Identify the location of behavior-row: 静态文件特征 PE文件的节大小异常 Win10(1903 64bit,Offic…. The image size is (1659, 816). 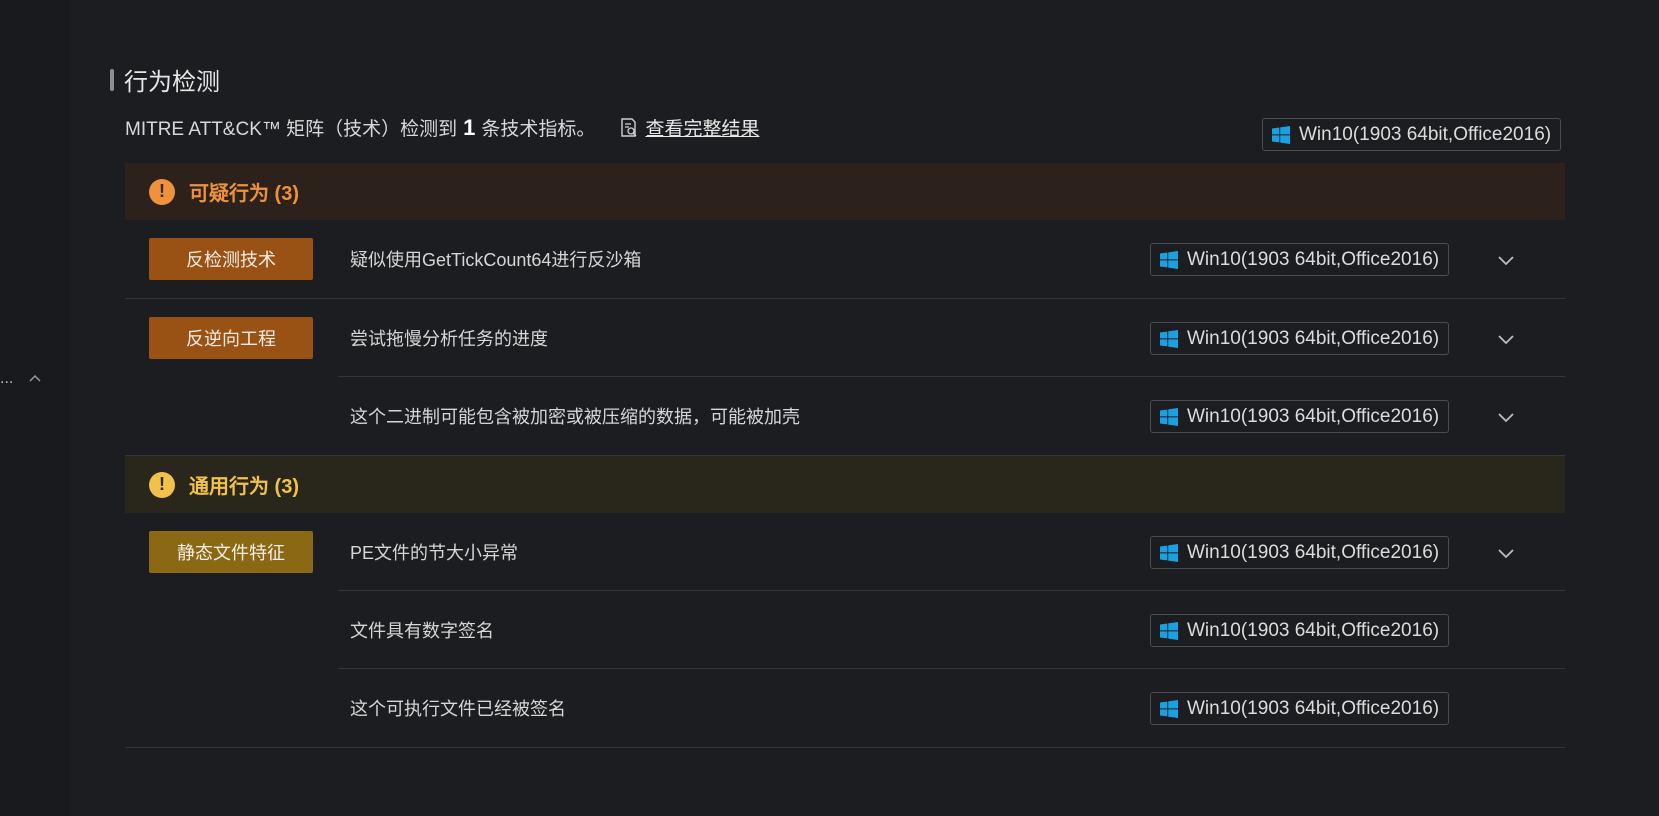
(845, 552).